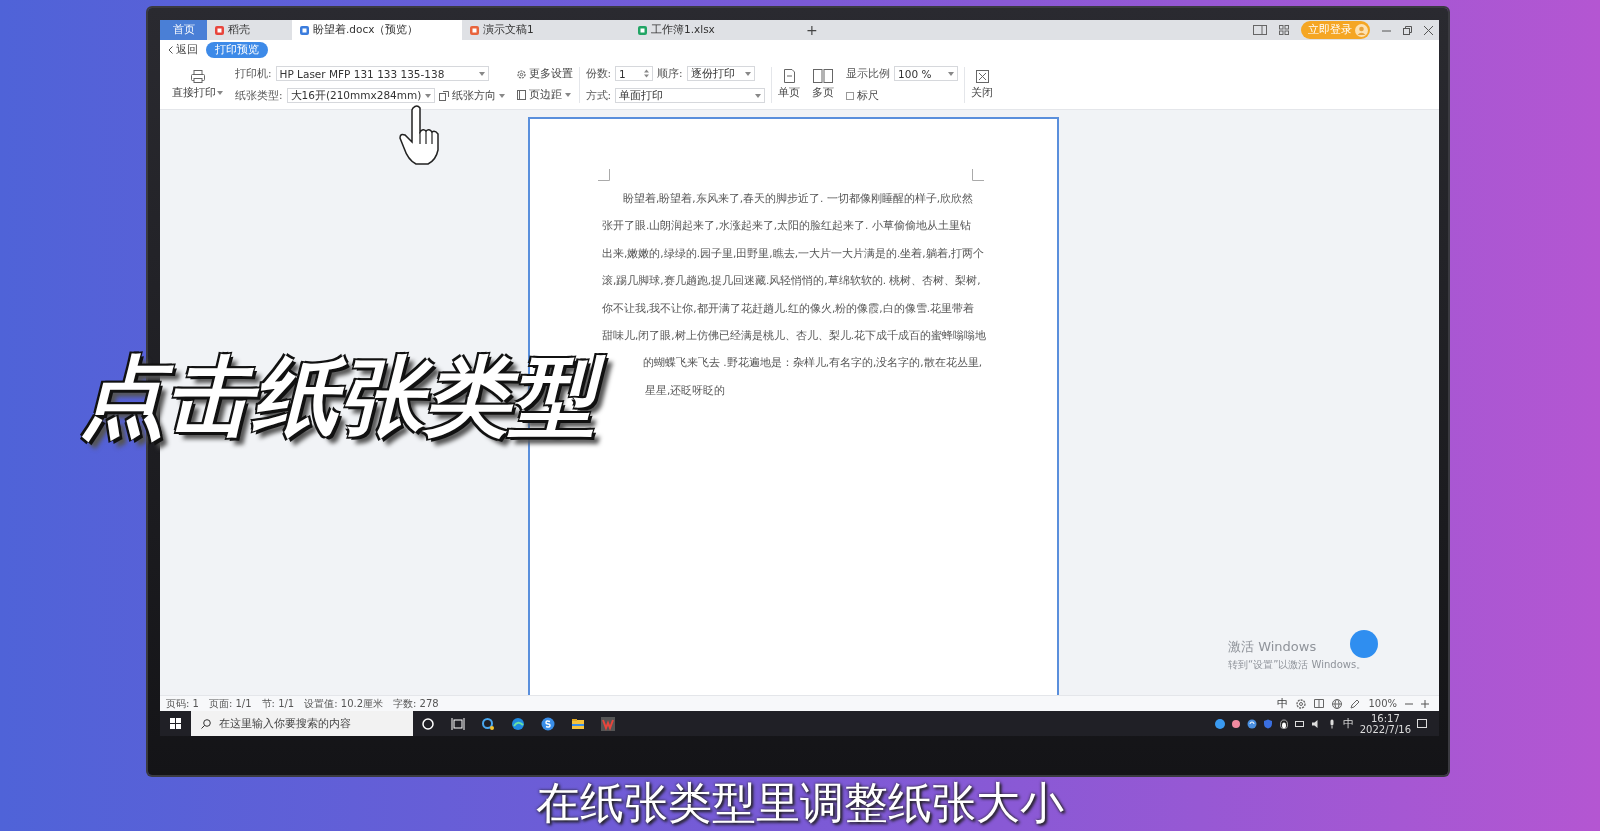  I want to click on document-text-line: 星星,还眨呀眨的, so click(685, 390).